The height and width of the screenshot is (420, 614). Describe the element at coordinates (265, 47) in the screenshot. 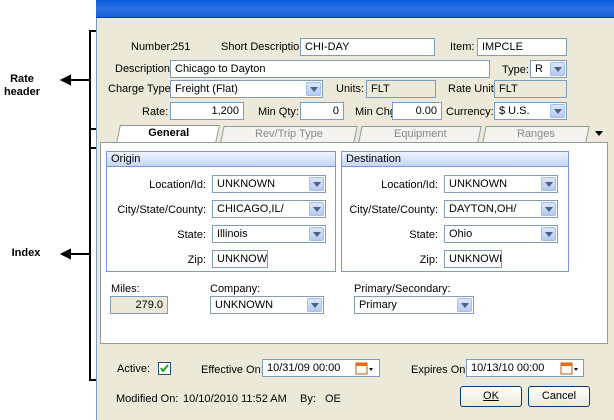

I see `short-description-label: Short Description:` at that location.